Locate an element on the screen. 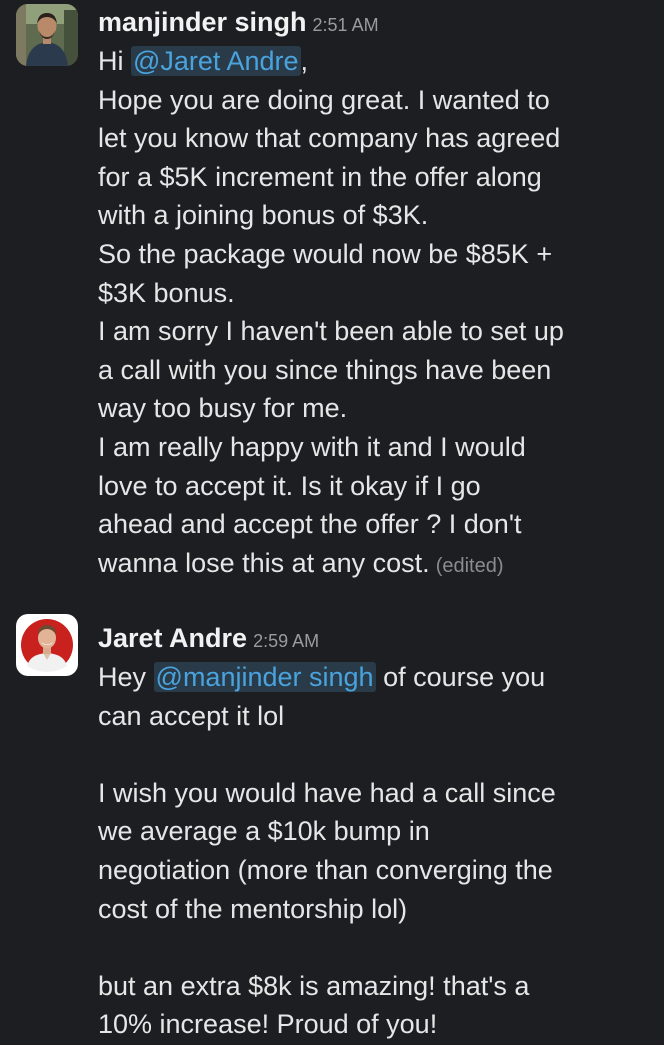 The height and width of the screenshot is (1045, 664). message-line: 10% increase! Proud of you! is located at coordinates (268, 1024).